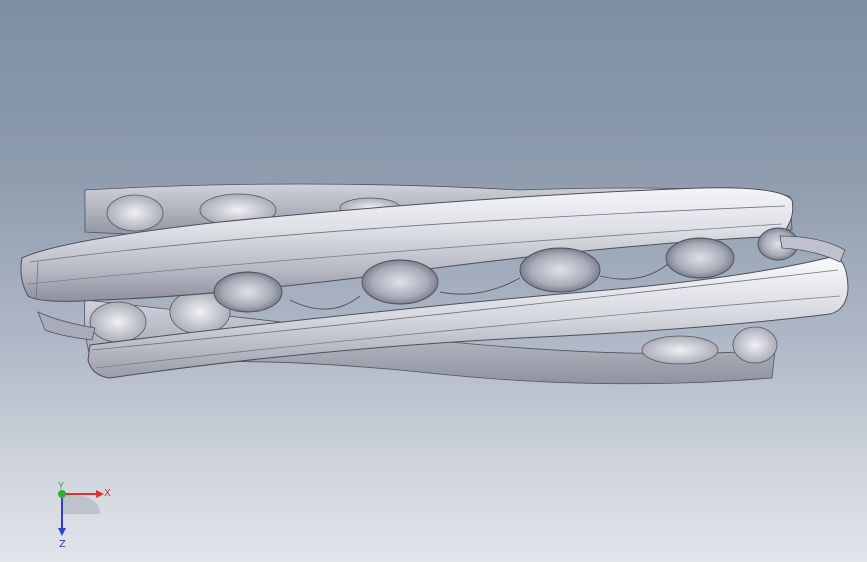 The width and height of the screenshot is (867, 562). Describe the element at coordinates (100, 494) in the screenshot. I see `x-axis-arrow` at that location.